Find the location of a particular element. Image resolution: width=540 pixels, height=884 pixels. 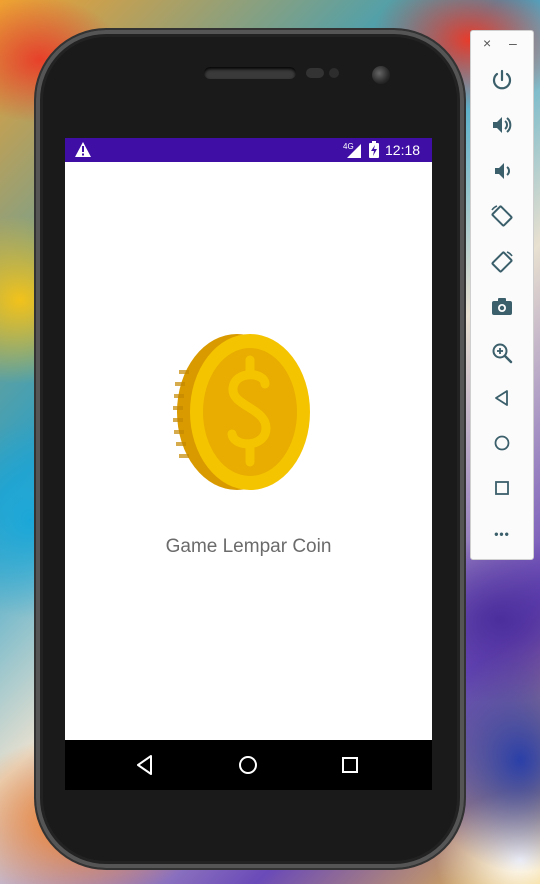

volume-up-button is located at coordinates (502, 125).